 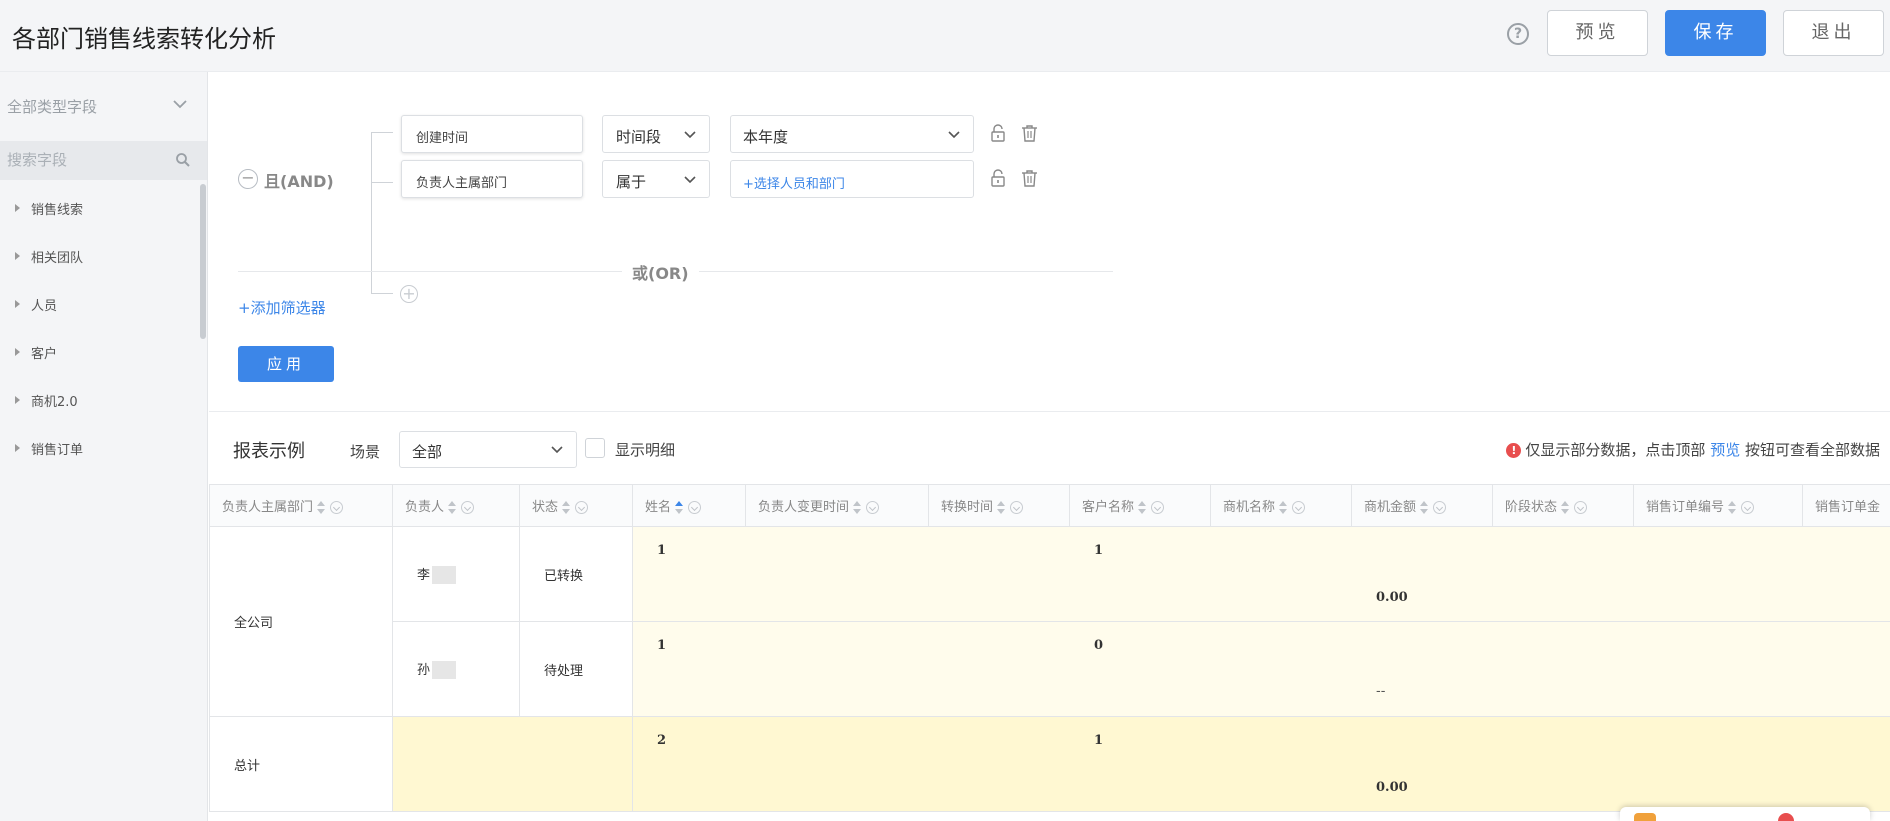 I want to click on notice-preview-link: 预览, so click(x=1725, y=450).